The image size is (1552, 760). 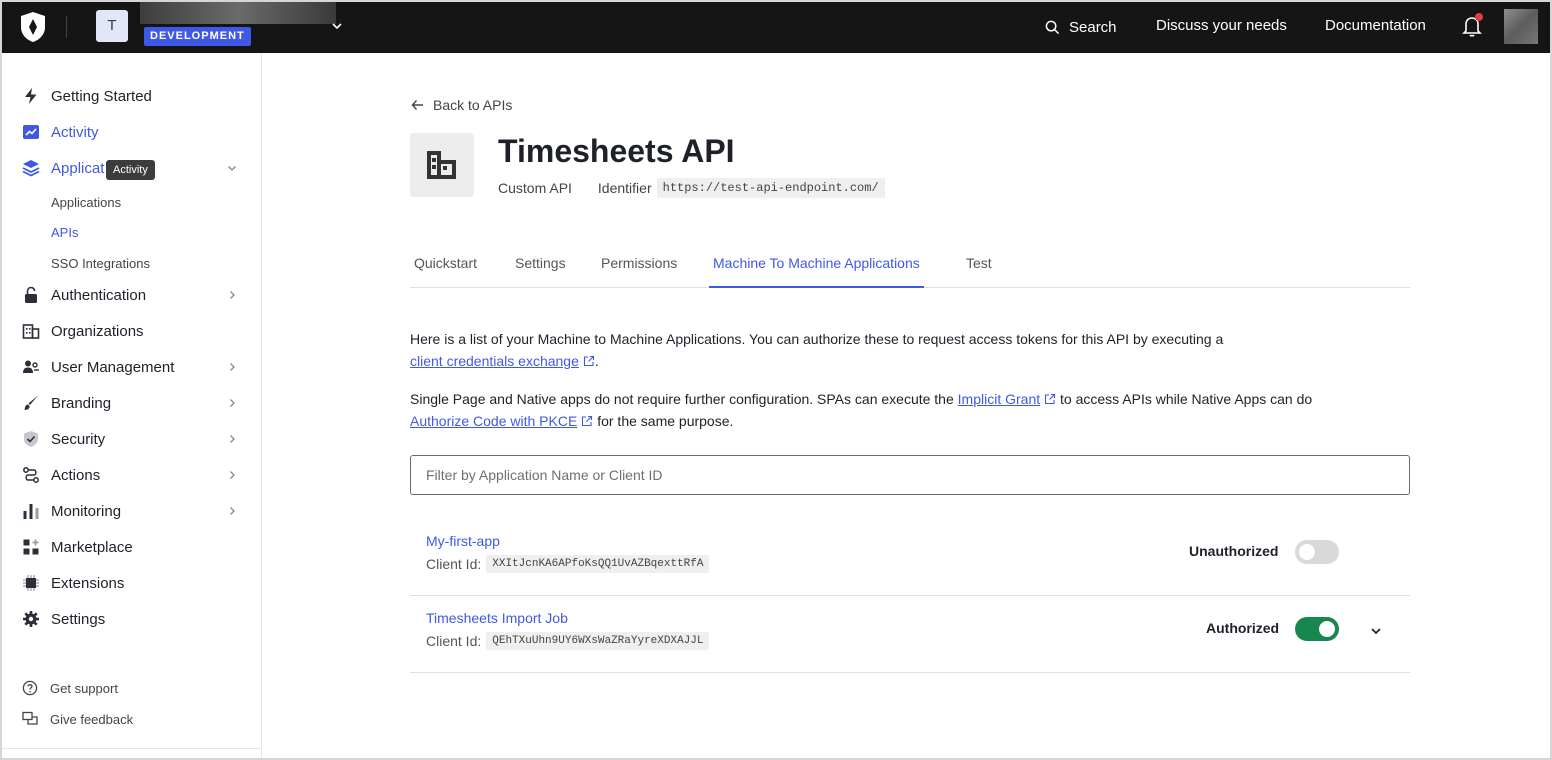 I want to click on sidebar-item-label: Getting Started, so click(x=101, y=96).